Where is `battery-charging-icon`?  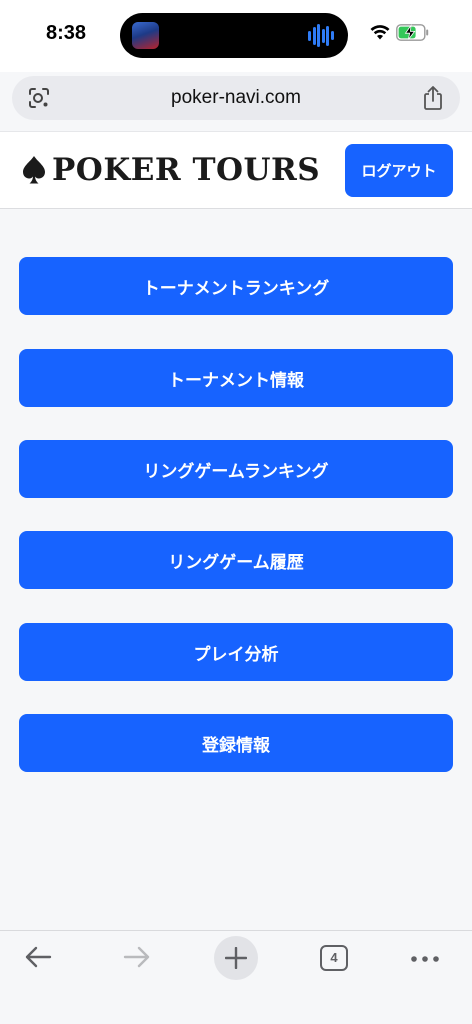
battery-charging-icon is located at coordinates (412, 32).